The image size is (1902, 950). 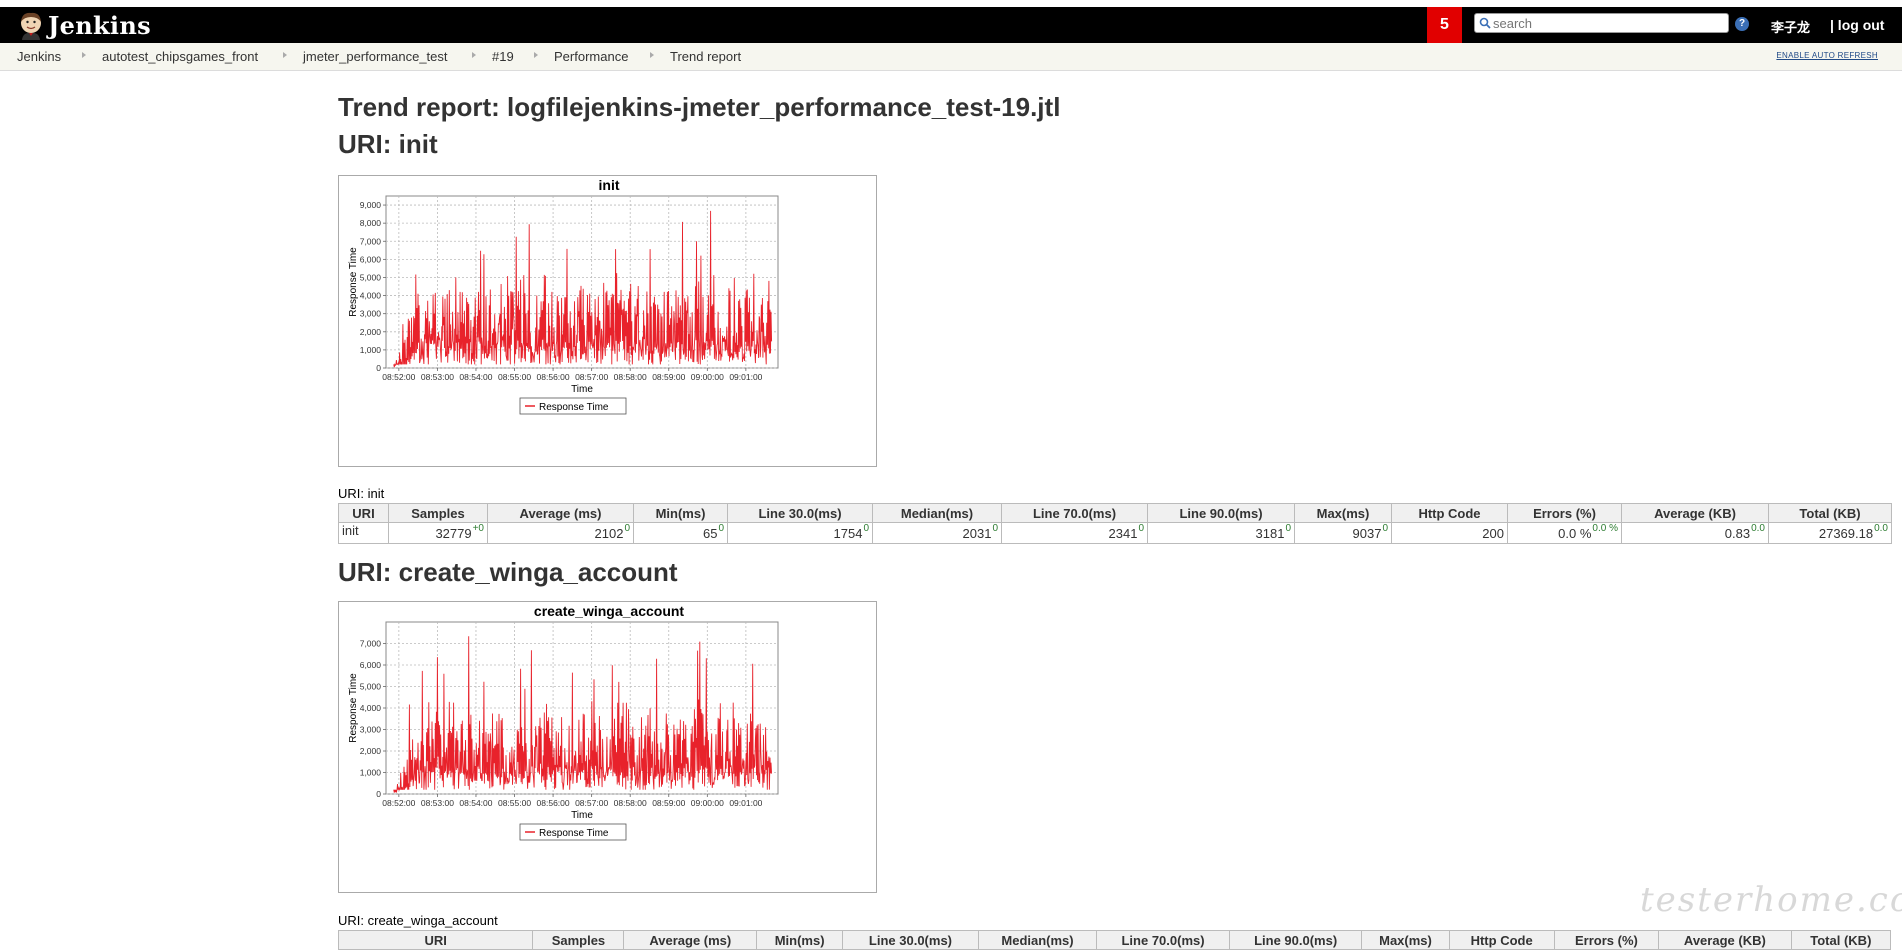 What do you see at coordinates (1857, 25) in the screenshot?
I see `logout-link: | log out` at bounding box center [1857, 25].